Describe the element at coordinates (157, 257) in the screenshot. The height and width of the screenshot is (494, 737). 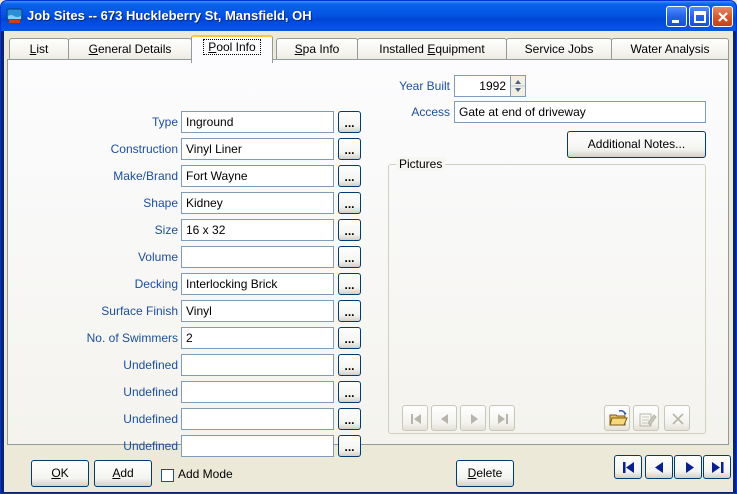
I see `field-label: Volume` at that location.